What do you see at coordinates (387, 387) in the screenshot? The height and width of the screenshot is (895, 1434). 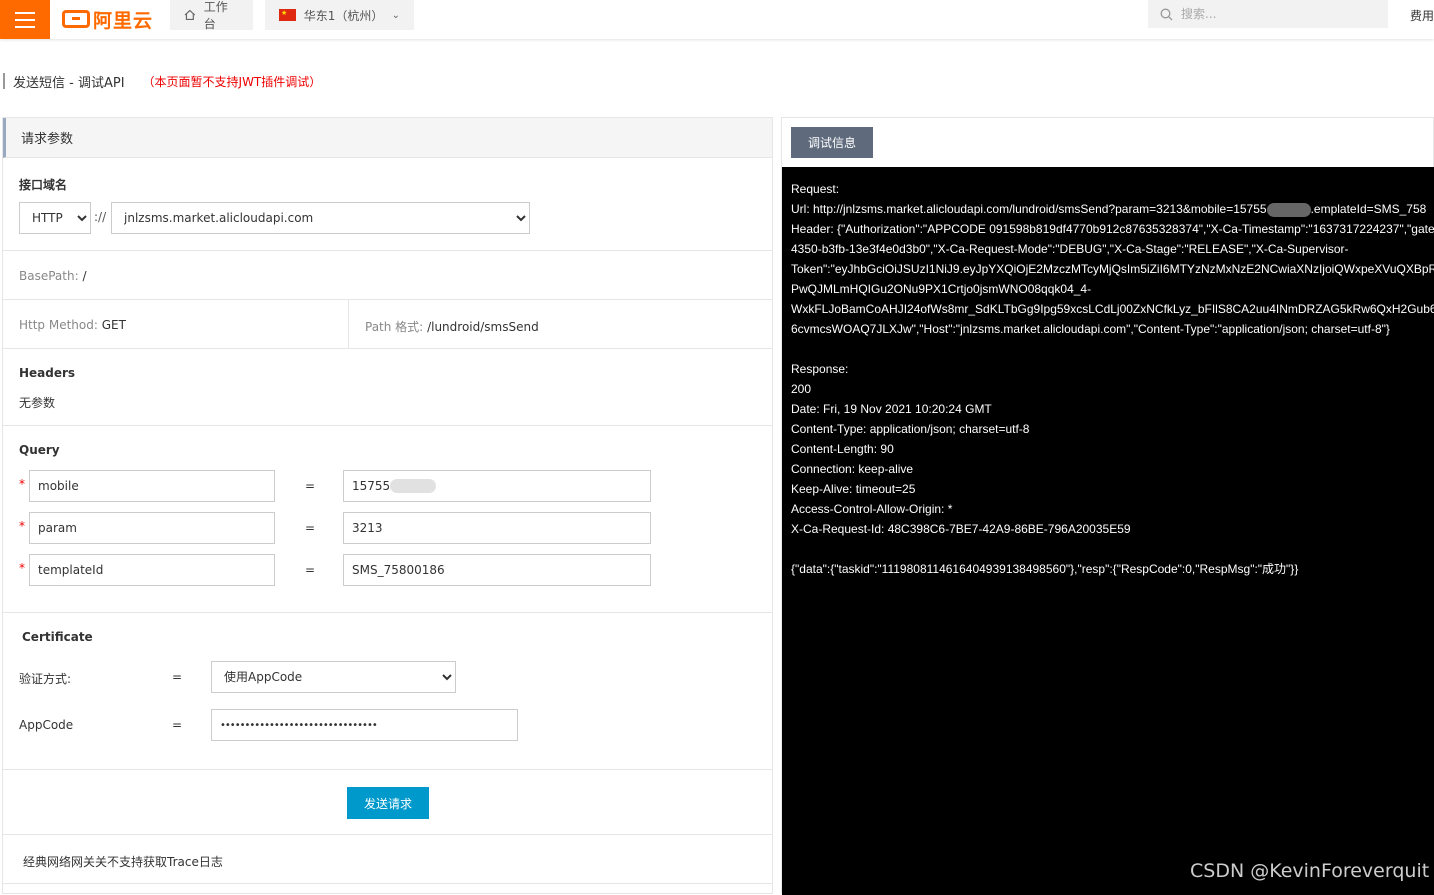 I see `headers-section: Headers 无参数` at bounding box center [387, 387].